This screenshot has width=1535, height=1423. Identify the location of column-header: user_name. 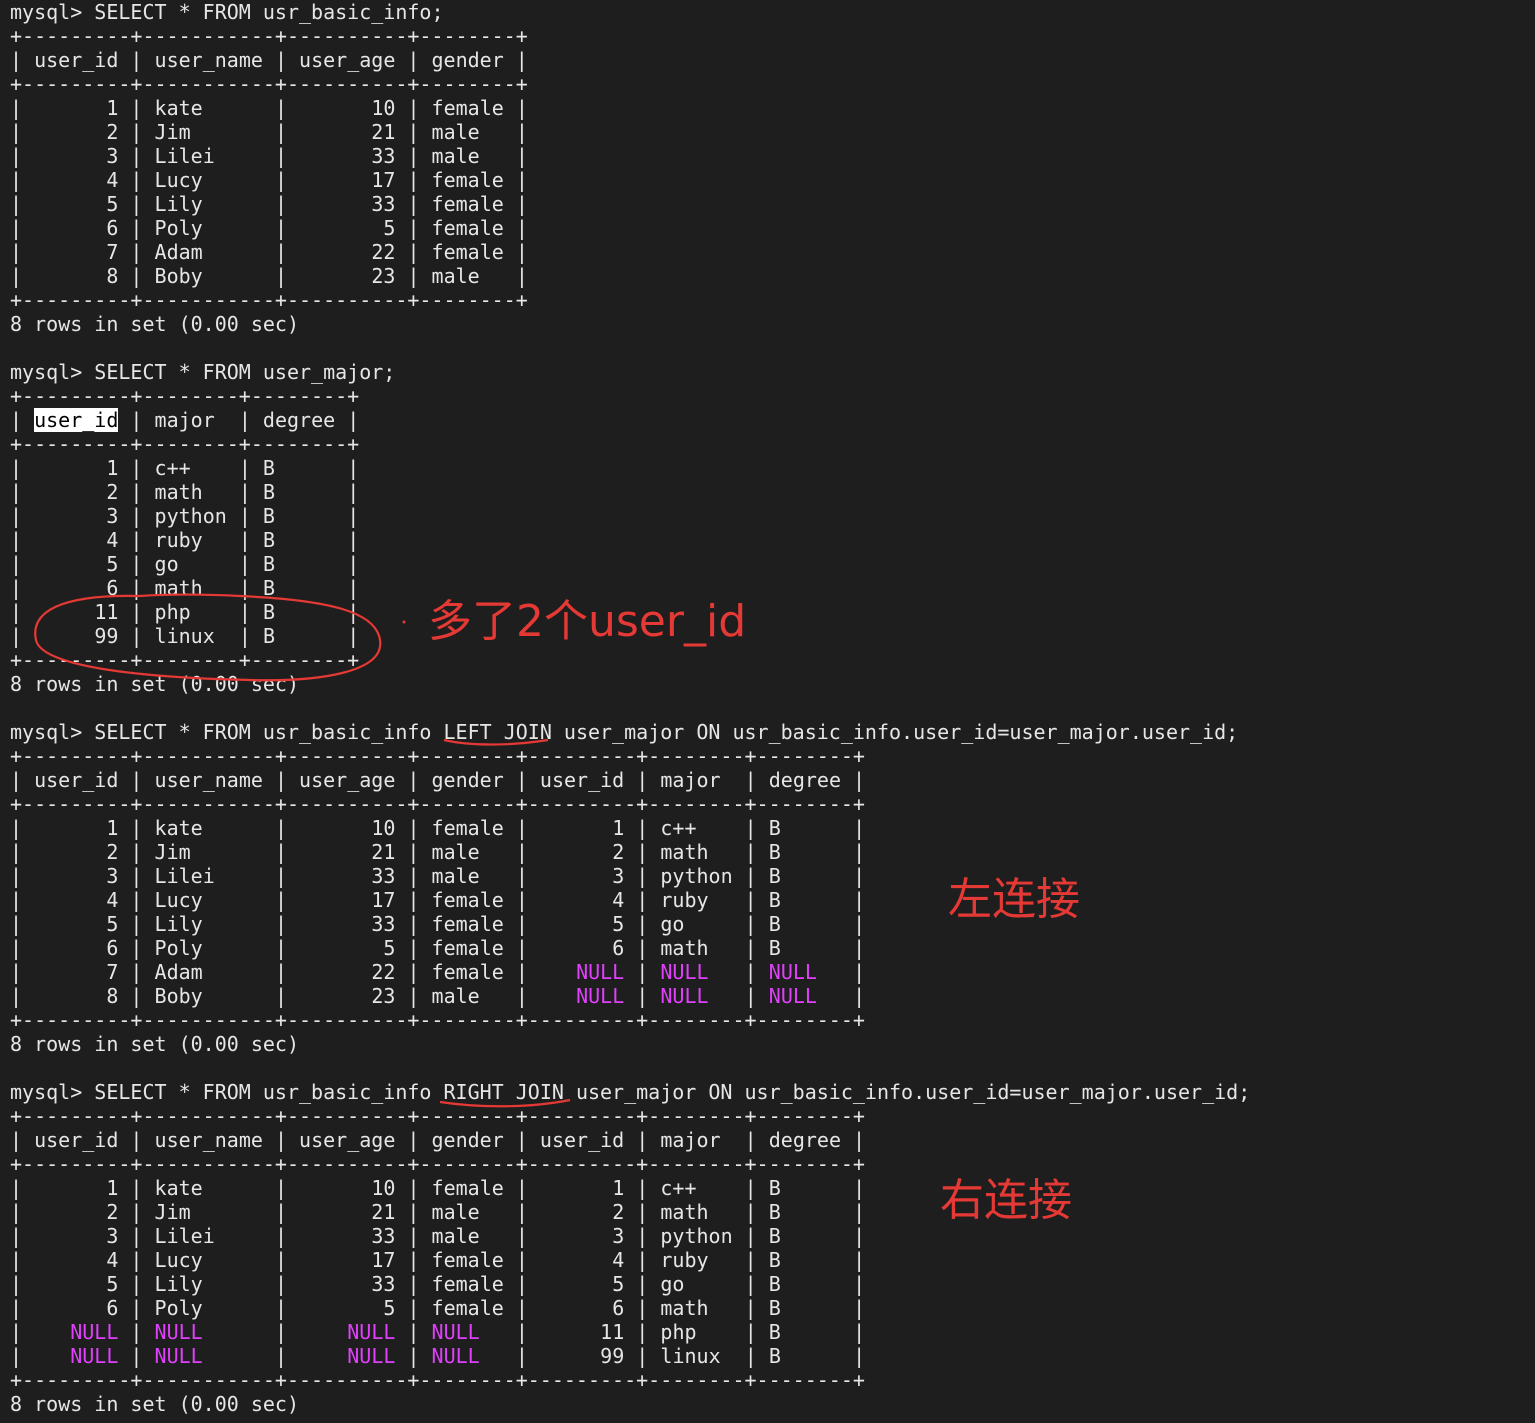
(208, 1140).